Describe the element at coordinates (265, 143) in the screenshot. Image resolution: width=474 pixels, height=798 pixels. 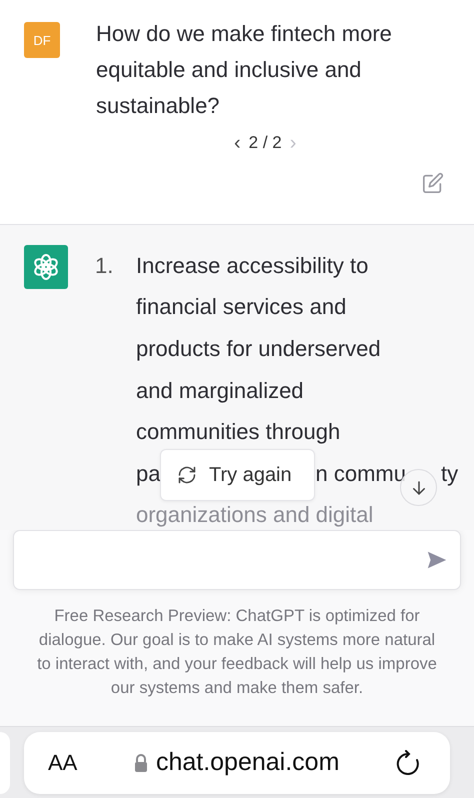
I see `page-counter: 2 / 2` at that location.